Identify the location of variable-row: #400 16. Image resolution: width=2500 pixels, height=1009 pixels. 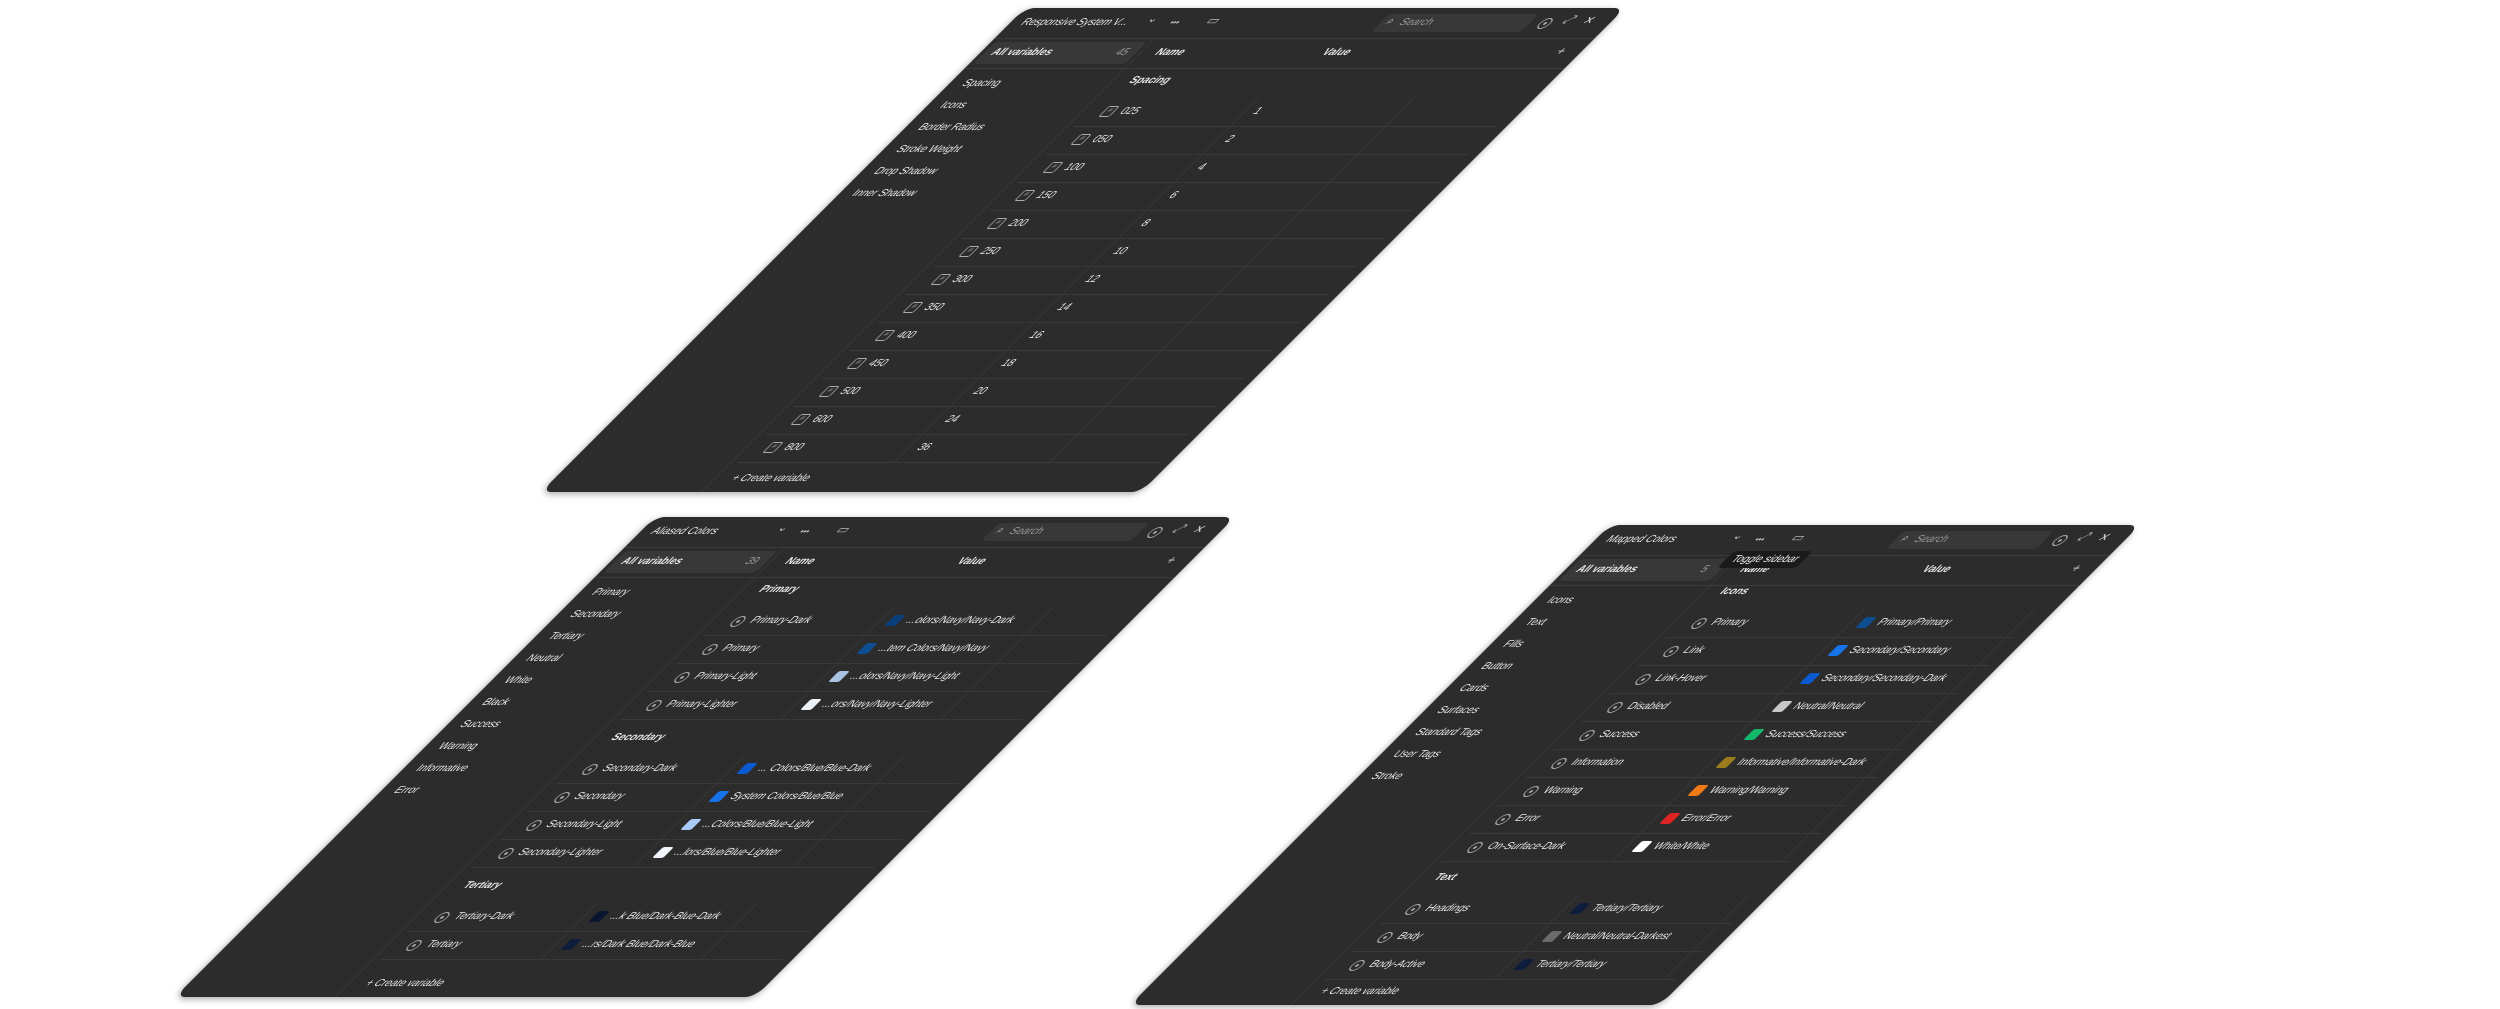
(1075, 336).